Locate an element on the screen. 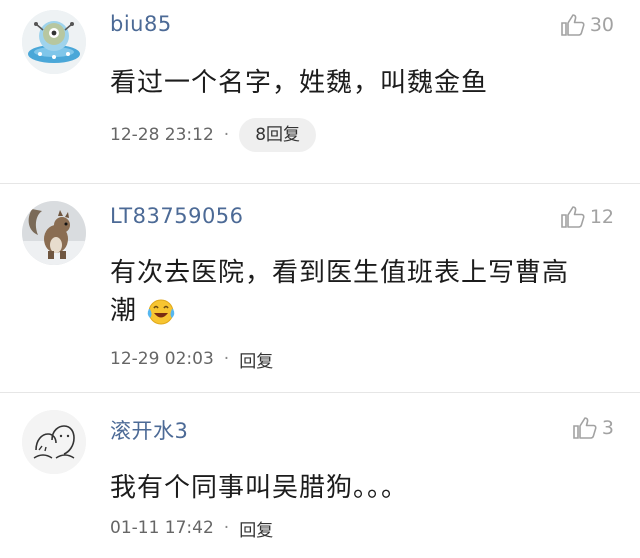 The width and height of the screenshot is (640, 558). replies-button: 8回复 is located at coordinates (278, 135).